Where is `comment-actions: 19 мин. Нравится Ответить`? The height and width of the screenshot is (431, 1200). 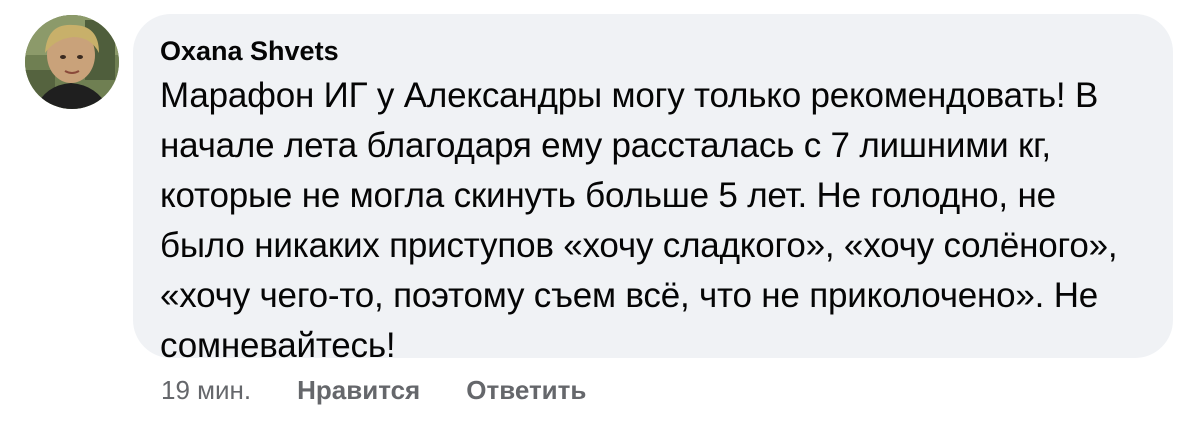
comment-actions: 19 мин. Нравится Ответить is located at coordinates (396, 390).